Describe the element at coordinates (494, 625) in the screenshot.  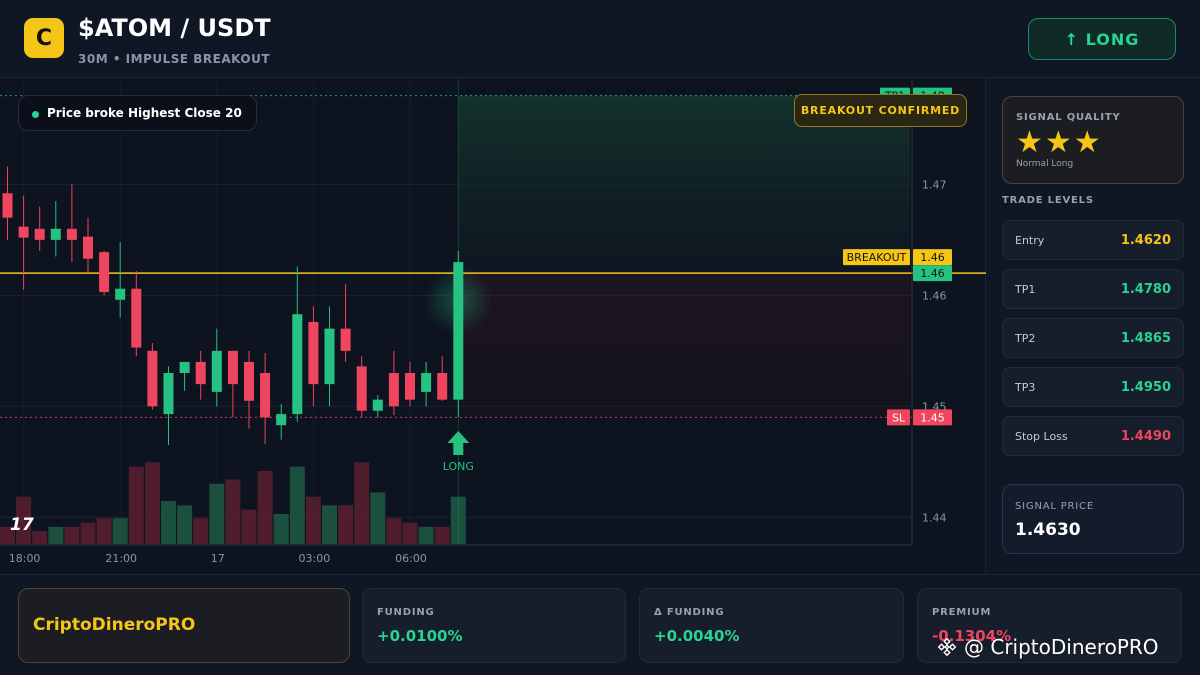
I see `funding-card: FUNDING +0.0100%` at that location.